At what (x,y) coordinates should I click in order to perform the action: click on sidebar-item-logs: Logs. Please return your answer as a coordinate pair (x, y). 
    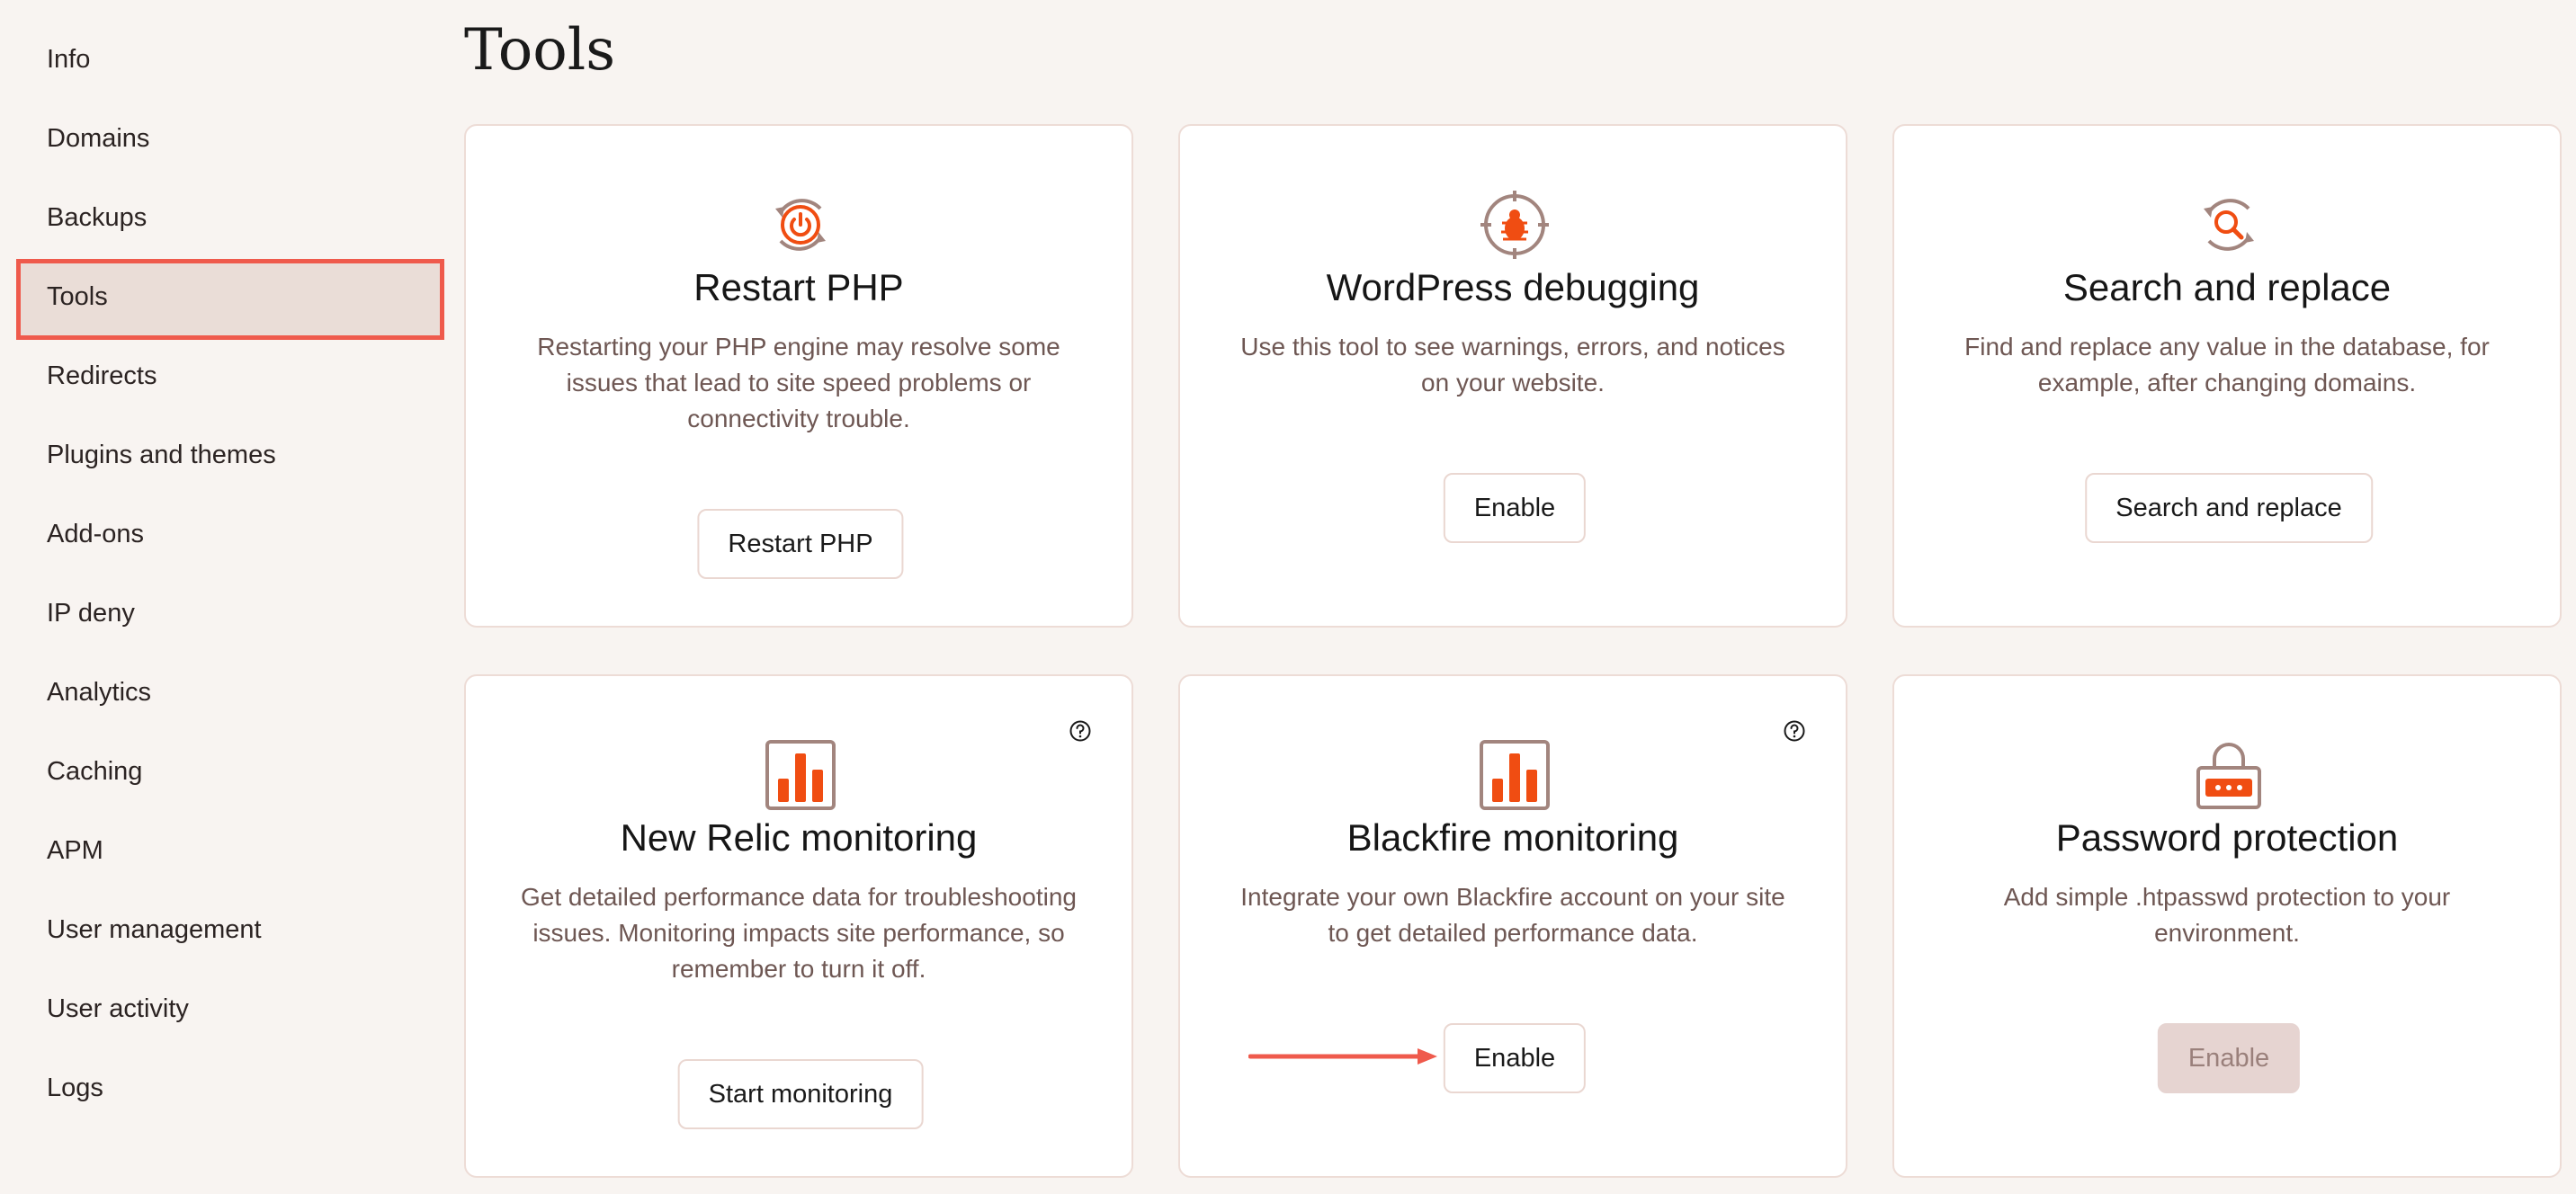
    Looking at the image, I should click on (75, 1088).